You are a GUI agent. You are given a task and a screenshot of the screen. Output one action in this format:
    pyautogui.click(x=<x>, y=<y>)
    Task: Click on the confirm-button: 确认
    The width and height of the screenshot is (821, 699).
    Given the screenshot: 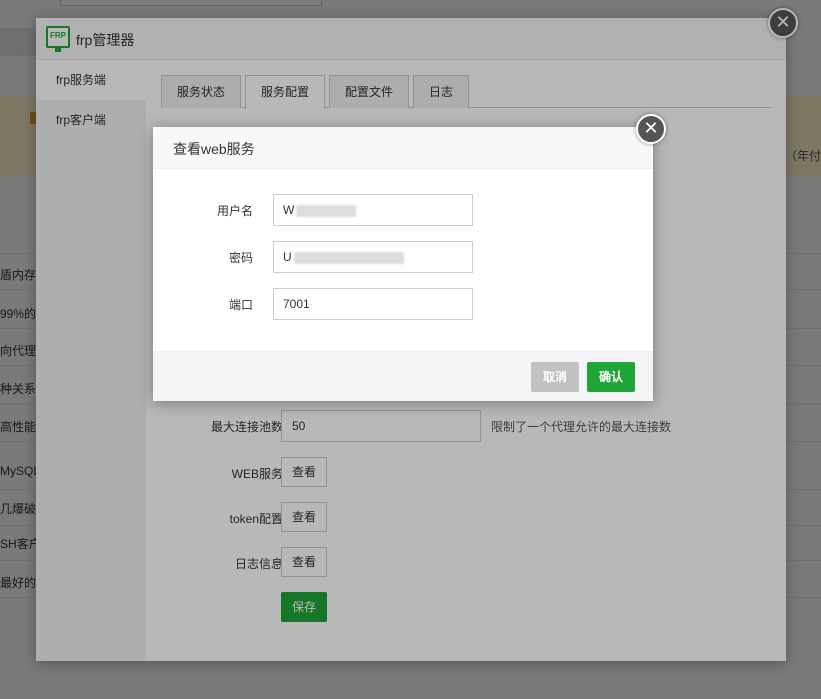 What is the action you would take?
    pyautogui.click(x=611, y=377)
    